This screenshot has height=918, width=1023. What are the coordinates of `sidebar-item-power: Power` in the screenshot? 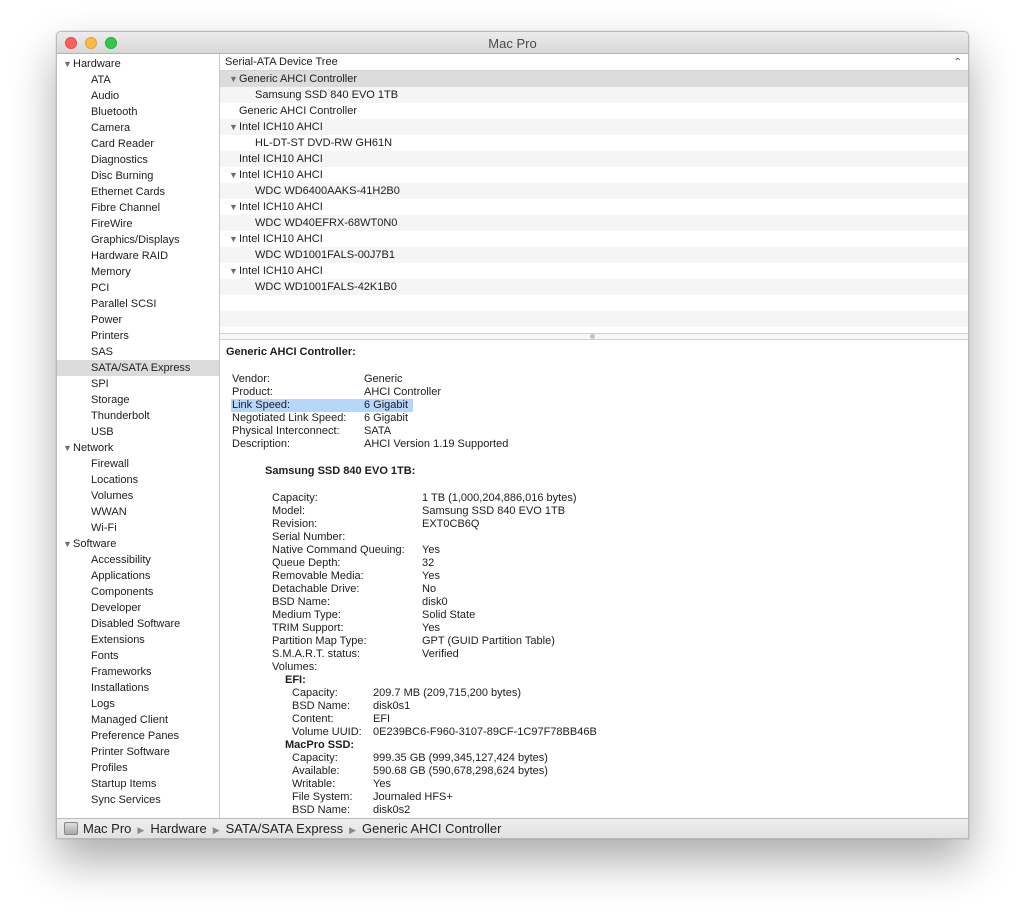 It's located at (138, 320).